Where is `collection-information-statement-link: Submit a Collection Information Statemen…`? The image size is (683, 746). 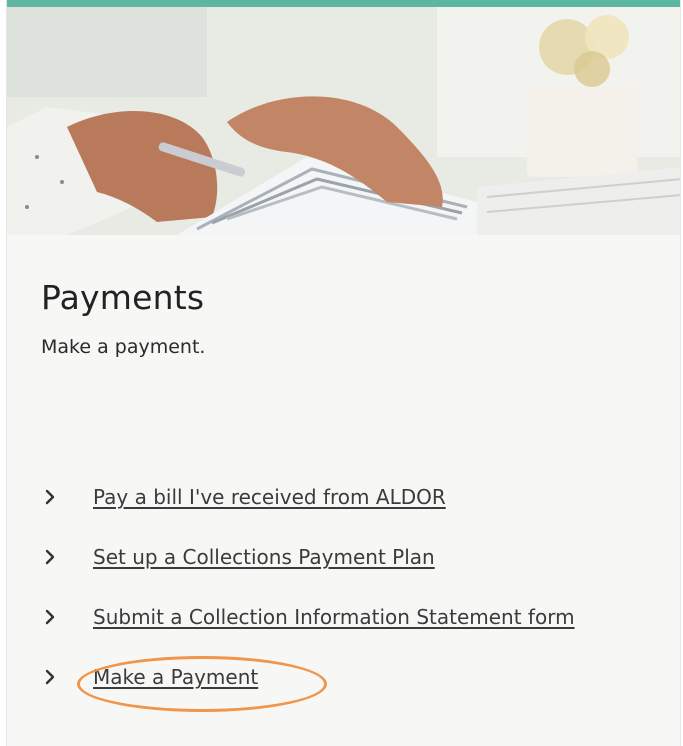
collection-information-statement-link: Submit a Collection Information Statemen… is located at coordinates (334, 617).